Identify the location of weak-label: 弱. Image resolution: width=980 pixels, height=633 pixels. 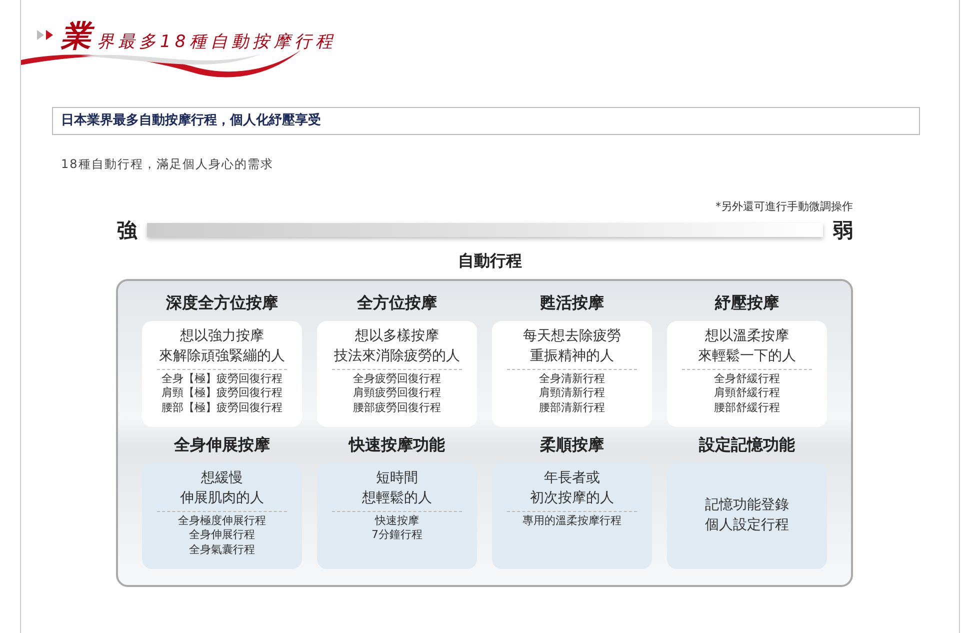
(843, 230).